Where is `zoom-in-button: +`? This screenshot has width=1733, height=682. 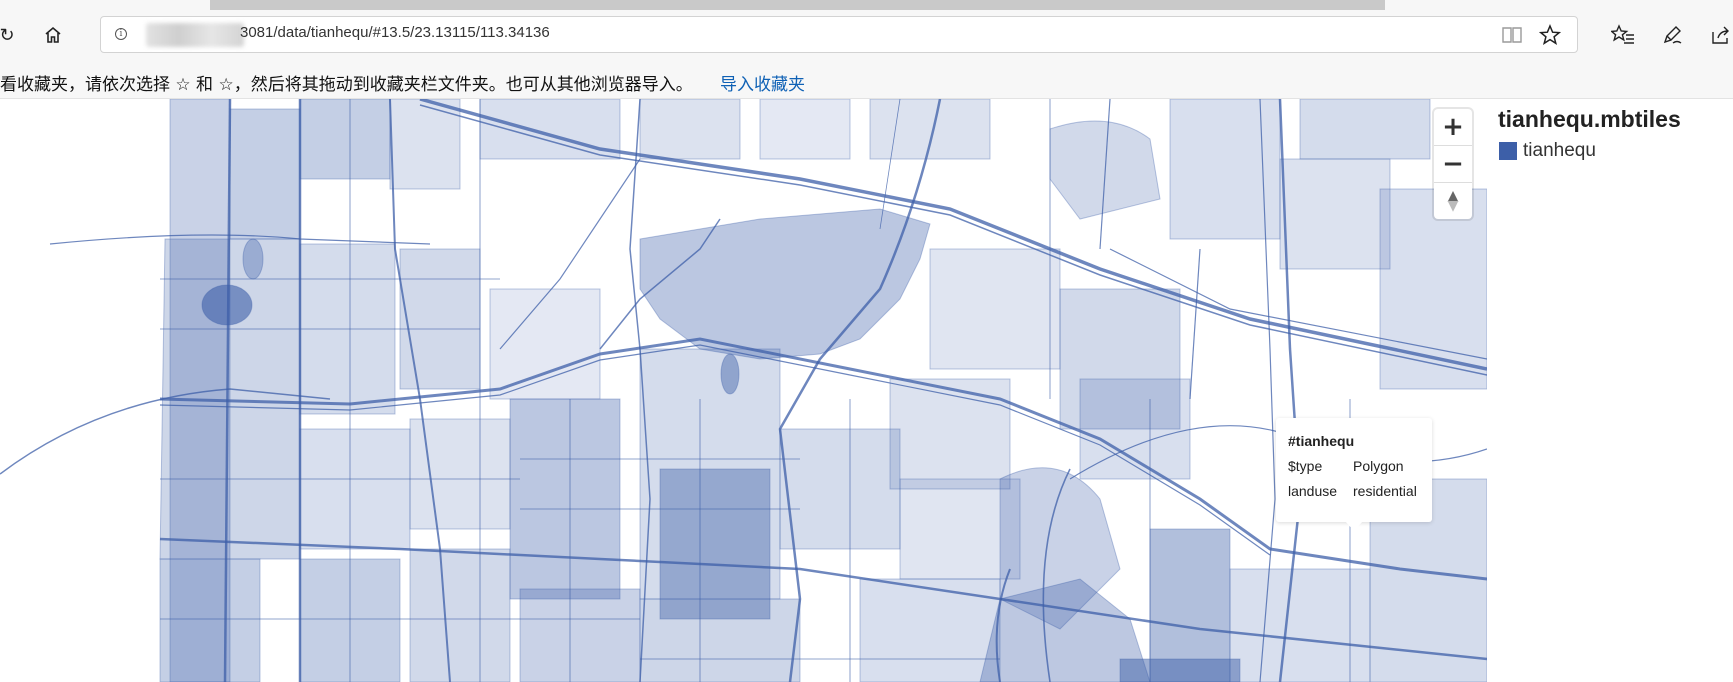 zoom-in-button: + is located at coordinates (1453, 127).